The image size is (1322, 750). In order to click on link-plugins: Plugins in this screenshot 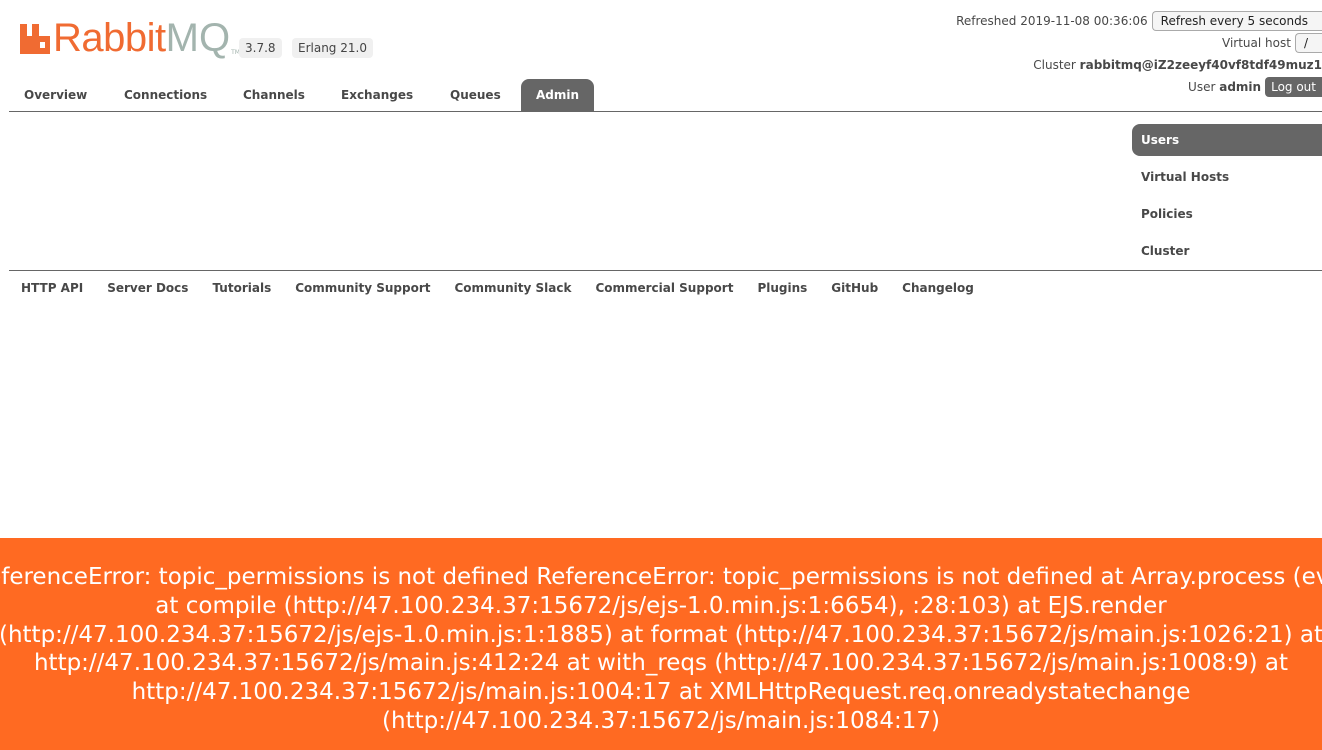, I will do `click(782, 288)`.